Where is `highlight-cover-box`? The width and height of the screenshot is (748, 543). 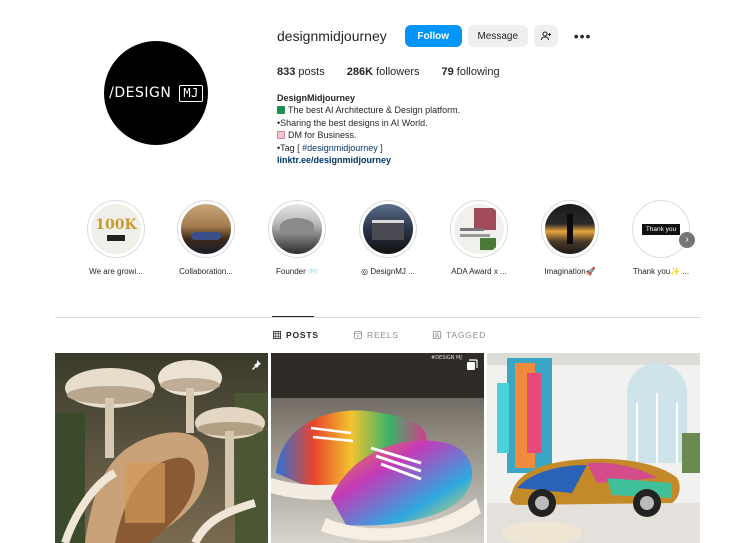
highlight-cover-box is located at coordinates (116, 238).